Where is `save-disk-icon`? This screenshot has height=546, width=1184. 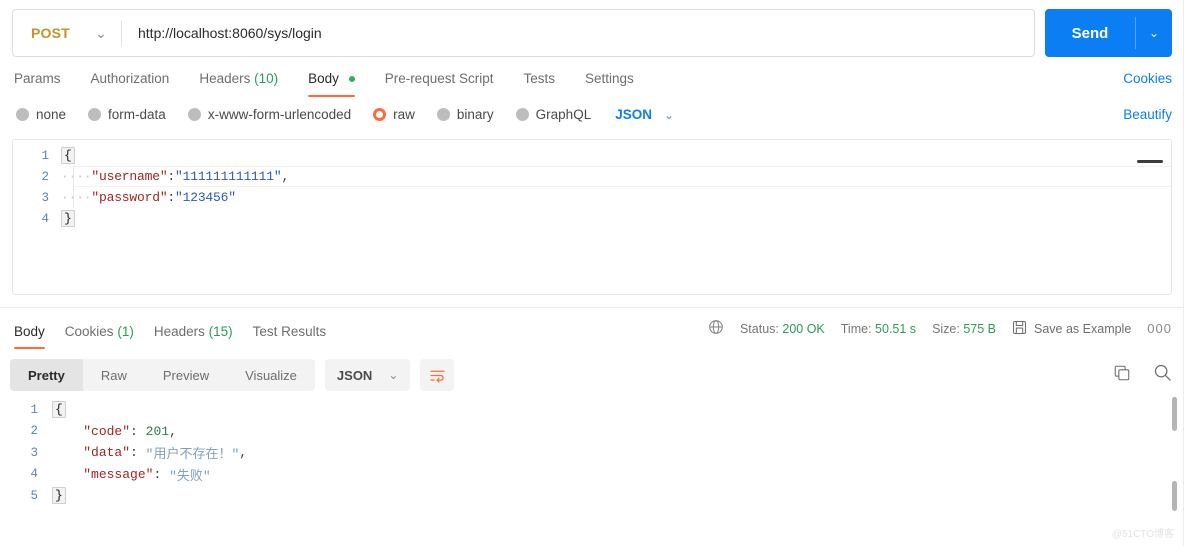 save-disk-icon is located at coordinates (1019, 329).